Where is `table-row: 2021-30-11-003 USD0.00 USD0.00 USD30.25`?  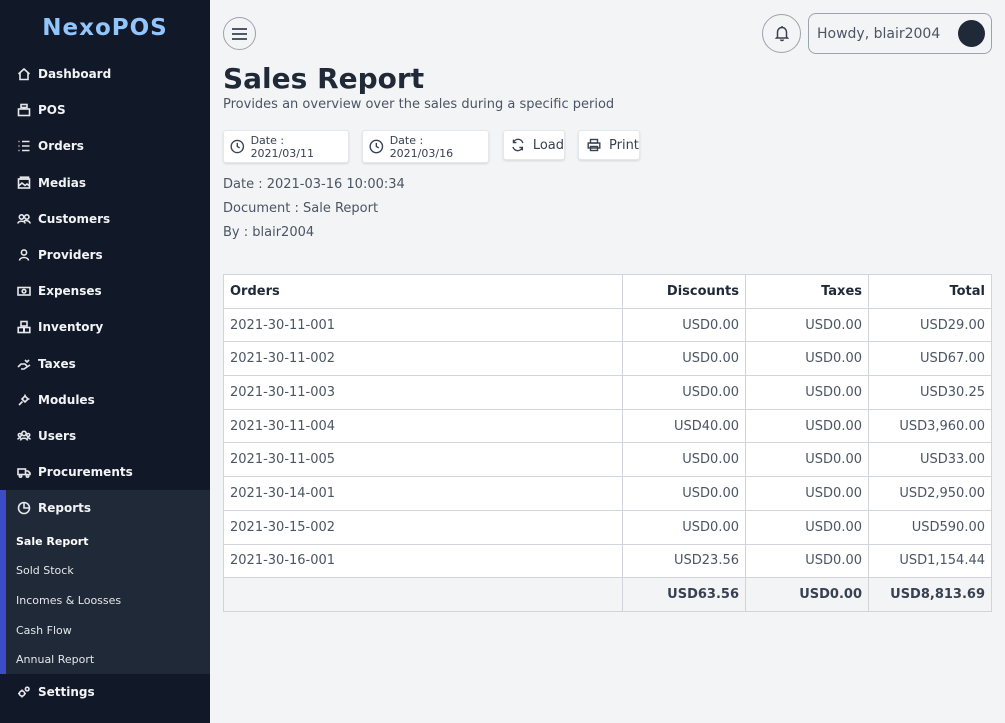 table-row: 2021-30-11-003 USD0.00 USD0.00 USD30.25 is located at coordinates (607, 392).